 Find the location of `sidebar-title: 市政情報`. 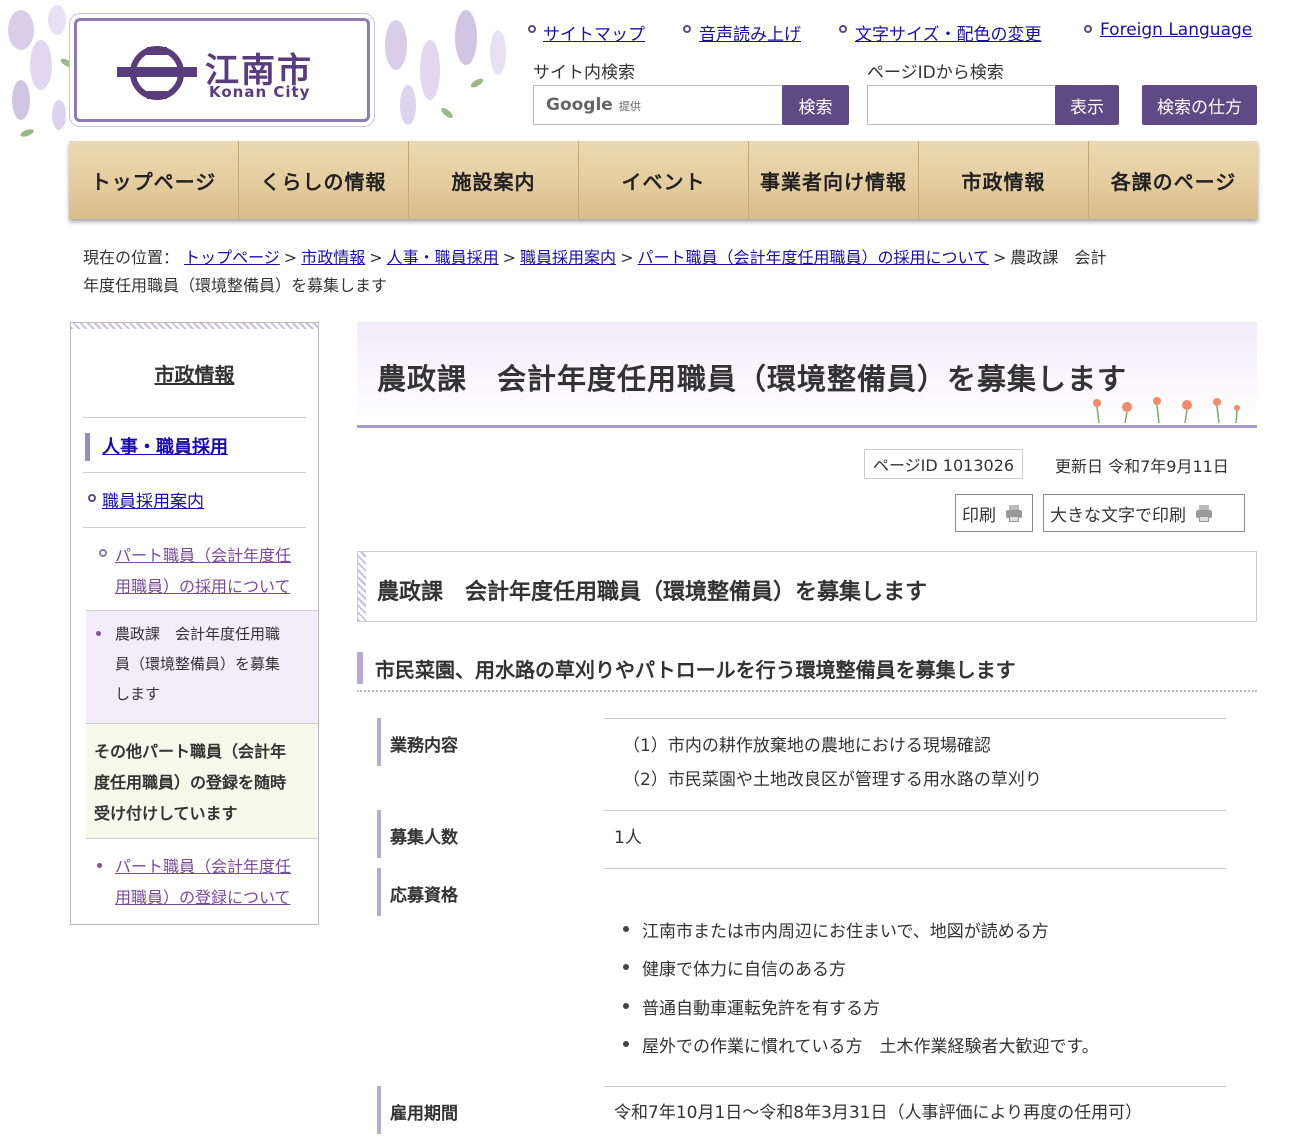

sidebar-title: 市政情報 is located at coordinates (194, 373).